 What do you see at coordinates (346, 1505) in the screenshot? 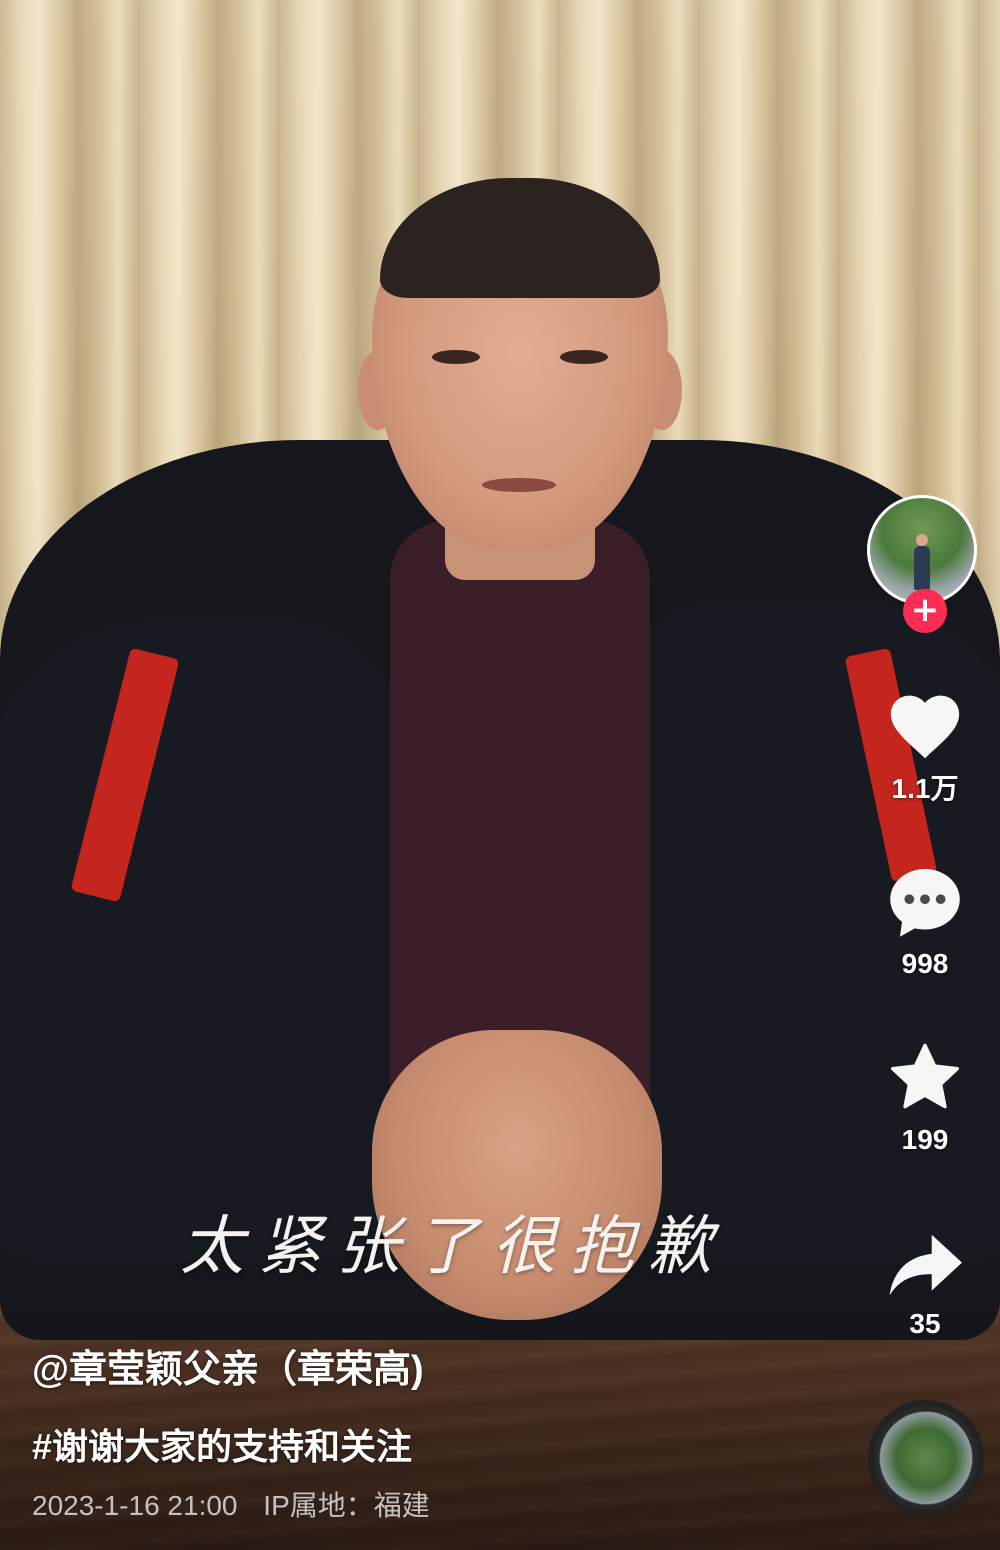
I see `ip-location: IP属地：福建` at bounding box center [346, 1505].